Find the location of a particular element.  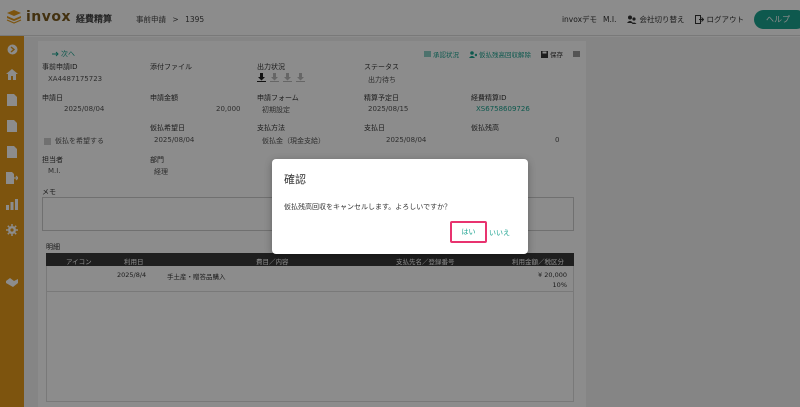

dialog-title: 確認 is located at coordinates (295, 179).